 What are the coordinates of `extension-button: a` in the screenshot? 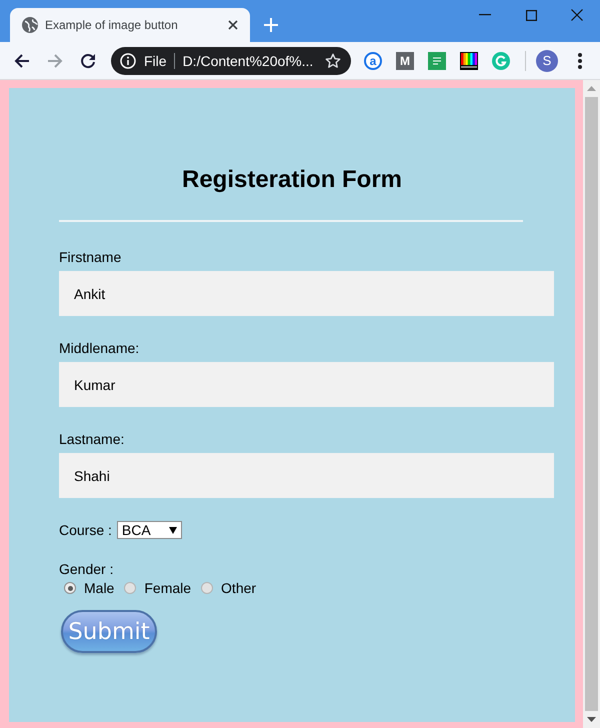 It's located at (373, 61).